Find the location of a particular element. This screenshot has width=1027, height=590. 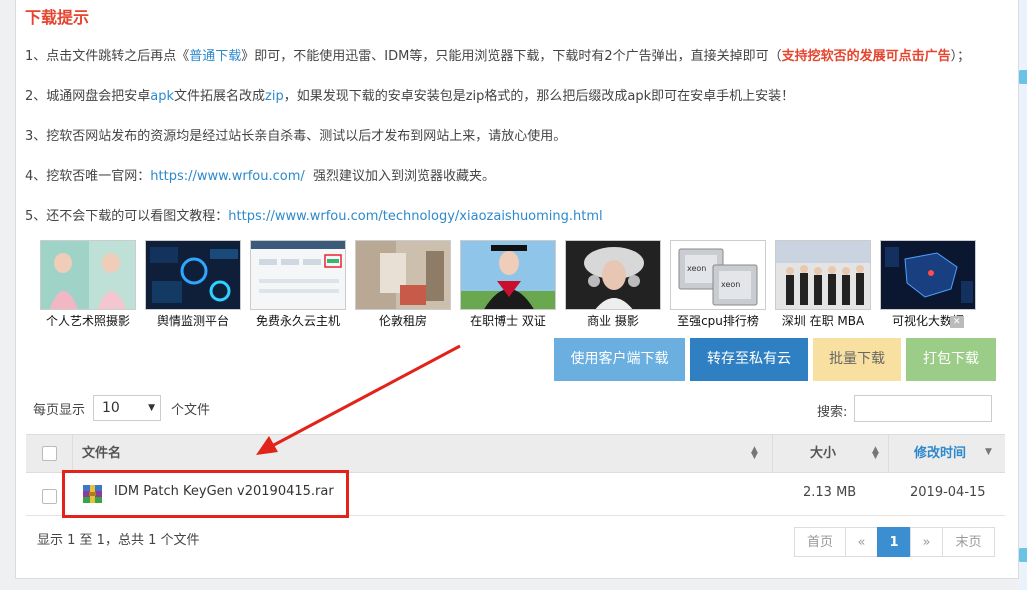

pager-last: 末页 is located at coordinates (968, 542).